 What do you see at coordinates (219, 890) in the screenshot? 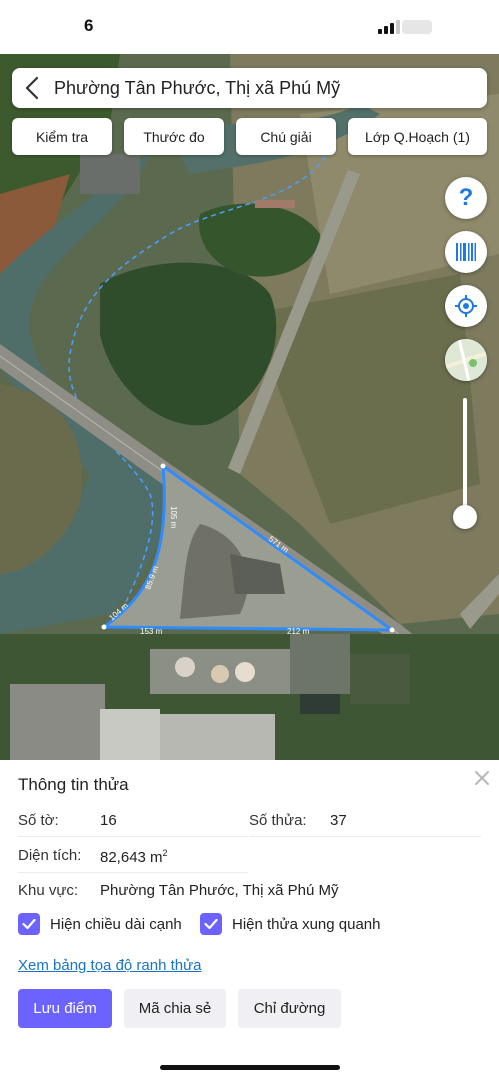
I see `khu-vuc-value: Phường Tân Phước, Thị xã Phú Mỹ` at bounding box center [219, 890].